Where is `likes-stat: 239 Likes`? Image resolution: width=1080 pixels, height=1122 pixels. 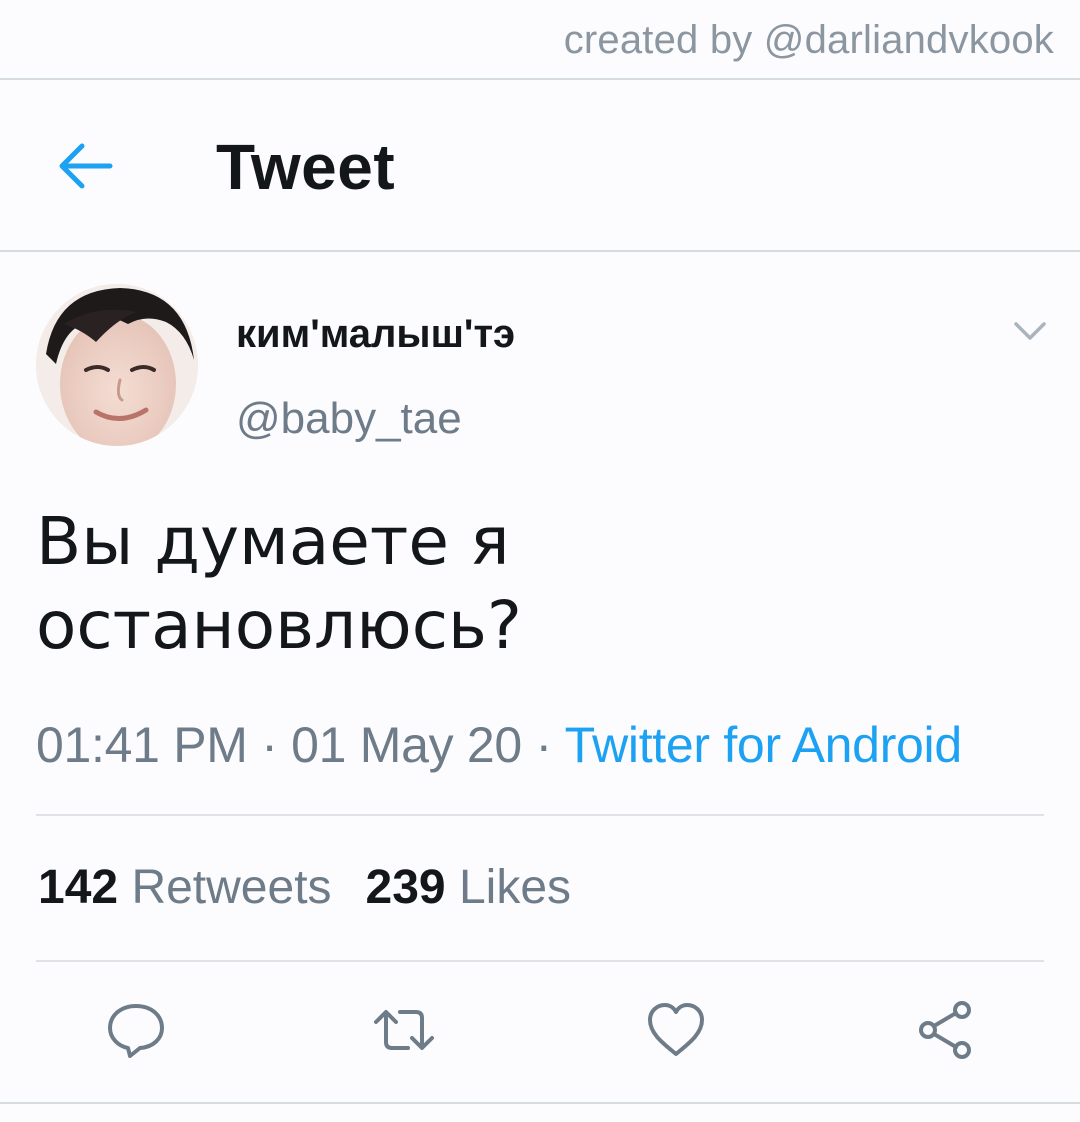
likes-stat: 239 Likes is located at coordinates (469, 887).